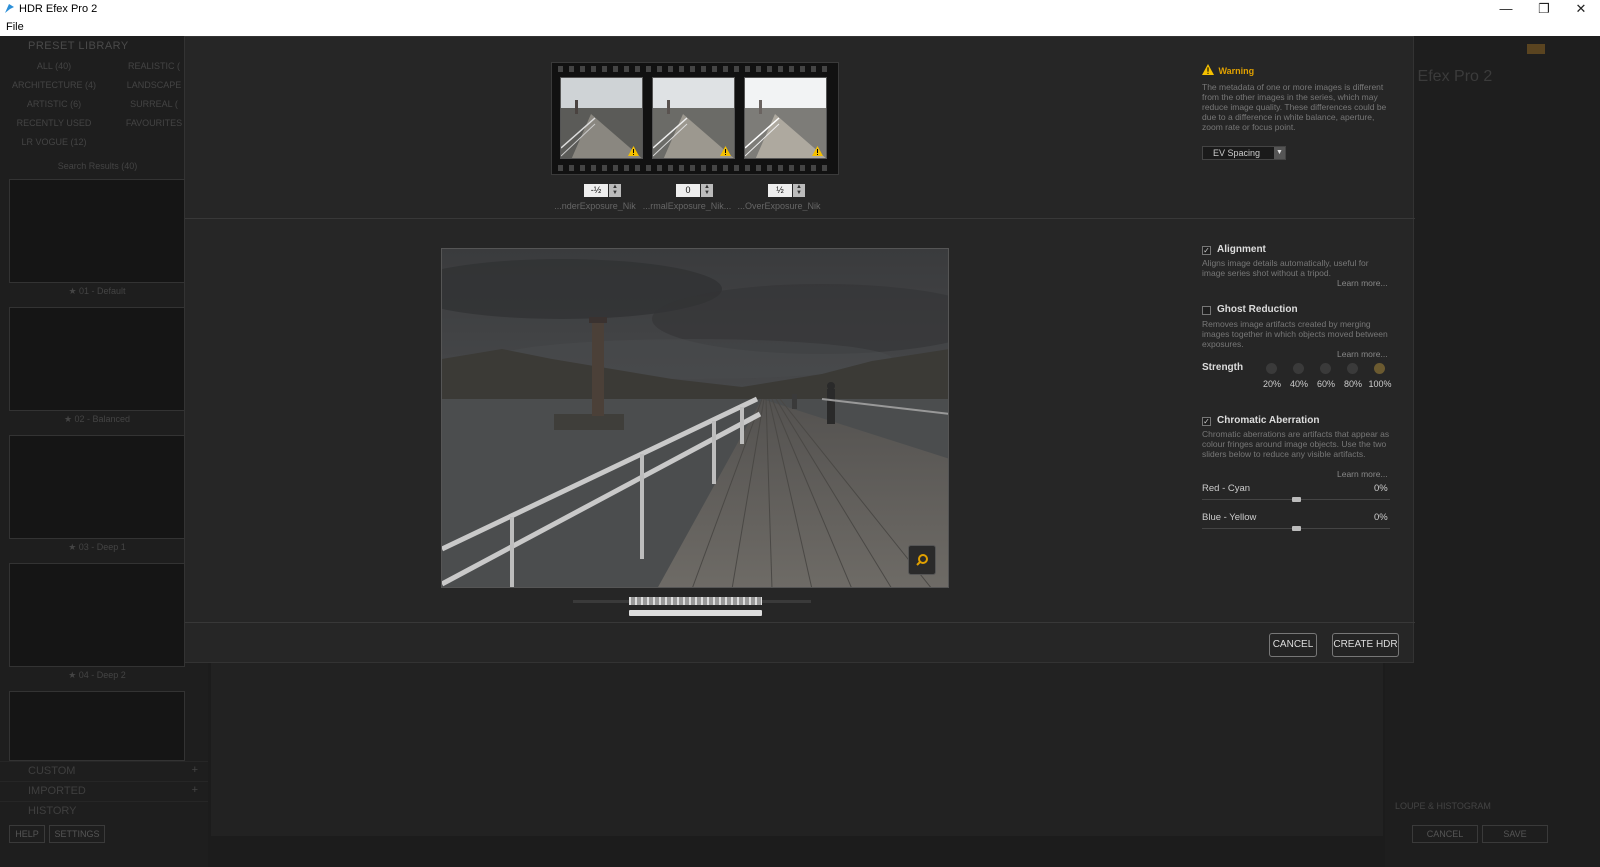 Image resolution: width=1600 pixels, height=867 pixels. What do you see at coordinates (104, 790) in the screenshot?
I see `section-imported: IMPORTED +` at bounding box center [104, 790].